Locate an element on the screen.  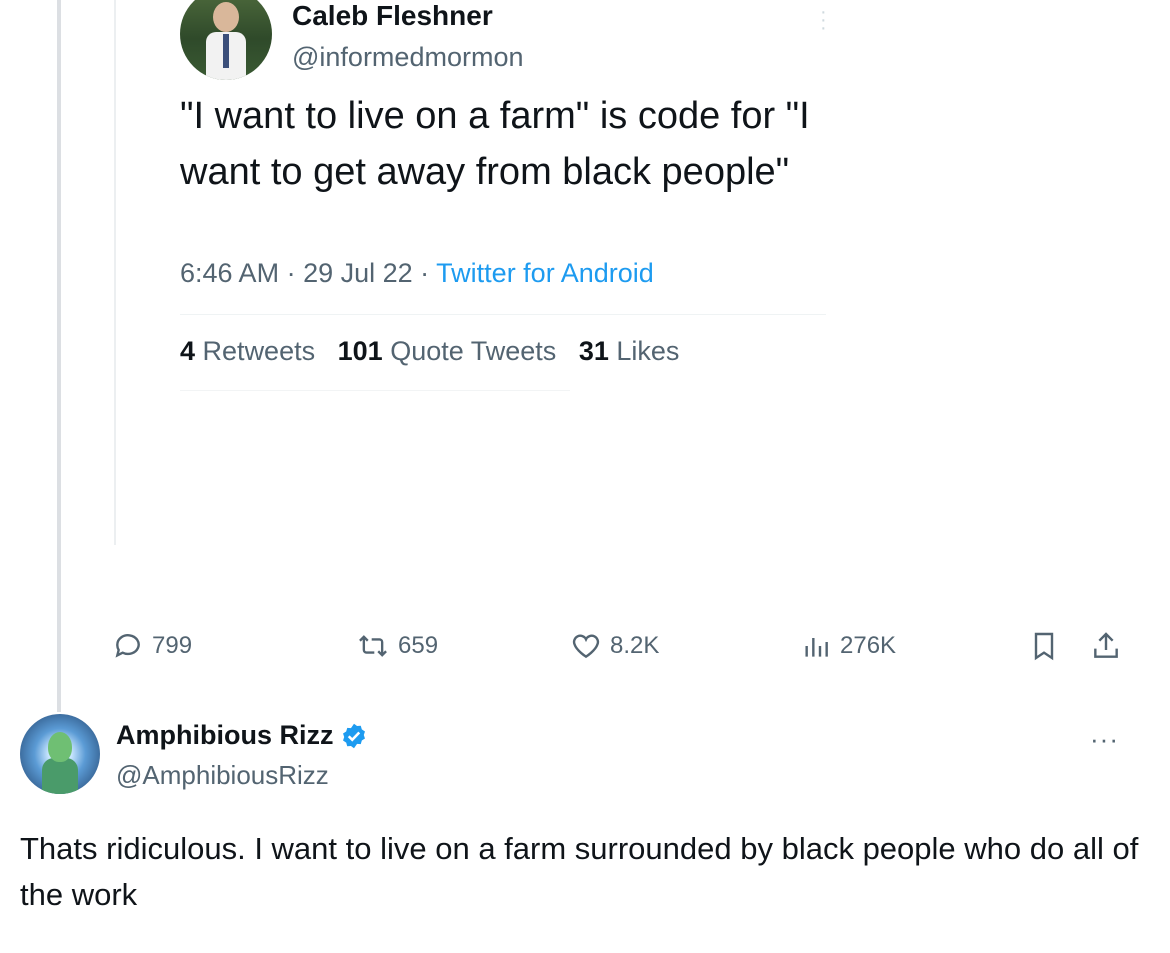
like-button: 8.2K is located at coordinates (614, 646).